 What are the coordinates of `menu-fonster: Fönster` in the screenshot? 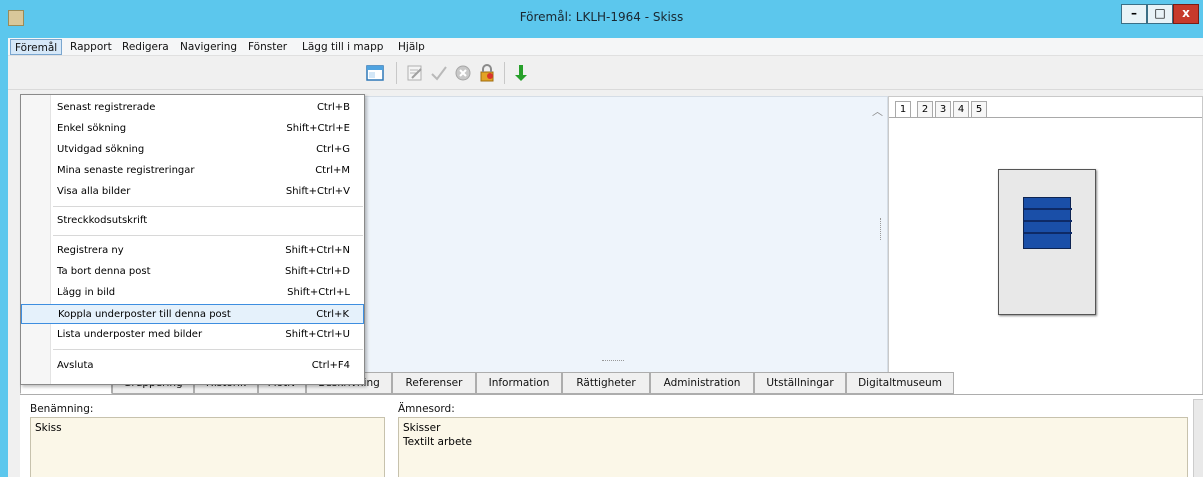 It's located at (267, 47).